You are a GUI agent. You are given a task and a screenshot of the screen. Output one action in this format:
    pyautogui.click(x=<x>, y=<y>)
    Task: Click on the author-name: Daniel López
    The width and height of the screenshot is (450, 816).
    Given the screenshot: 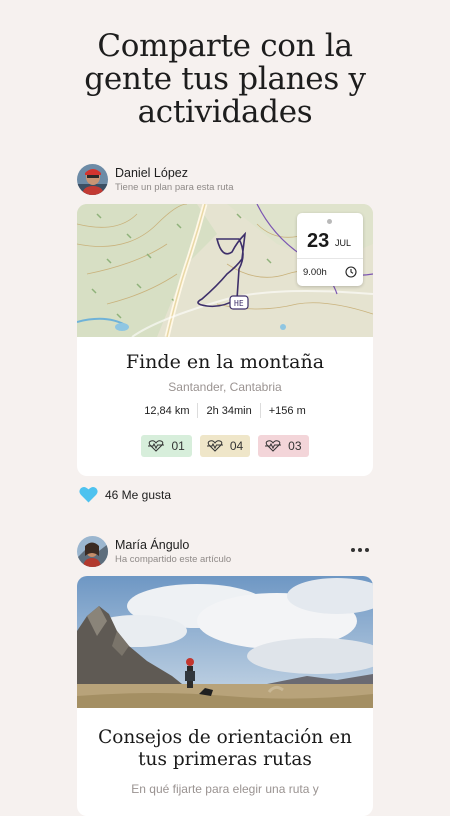 What is the action you would take?
    pyautogui.click(x=174, y=173)
    